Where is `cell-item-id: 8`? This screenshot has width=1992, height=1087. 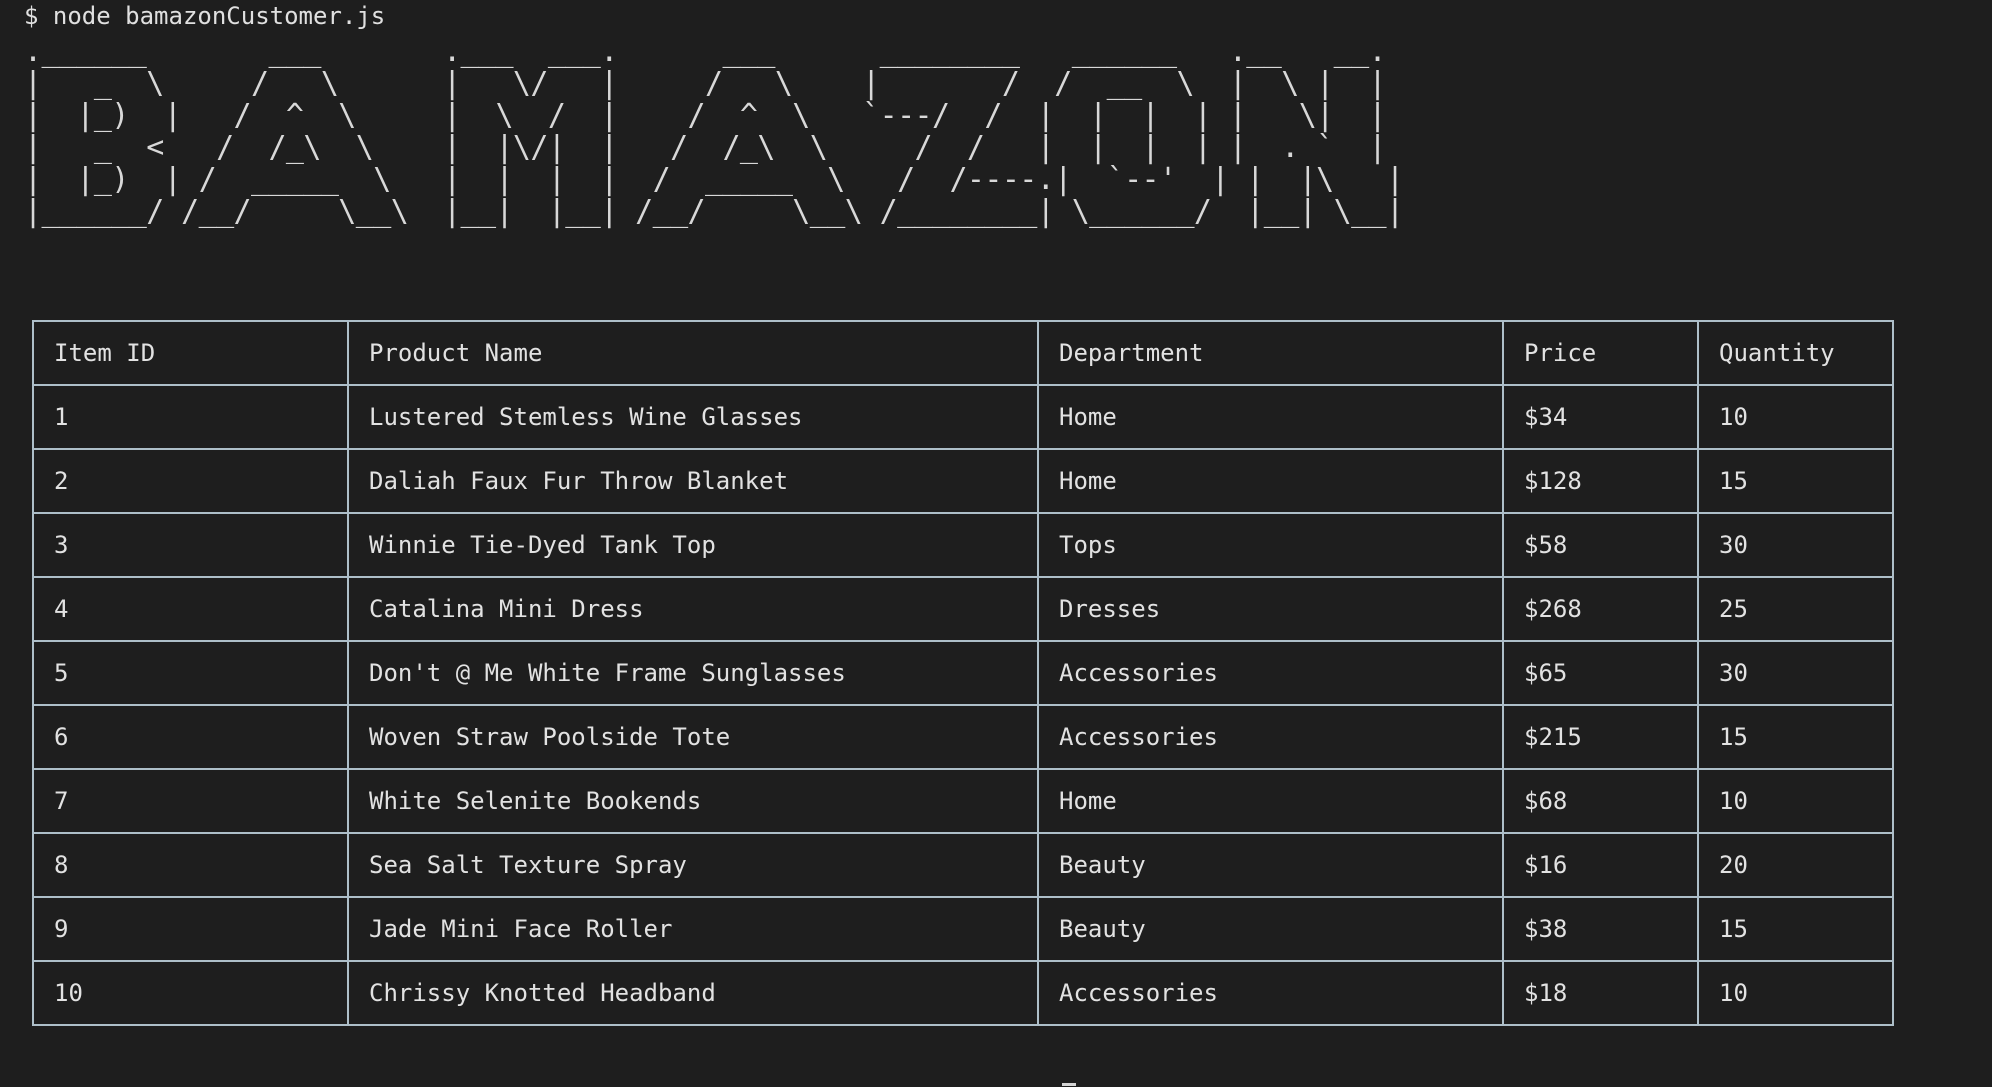 cell-item-id: 8 is located at coordinates (190, 865).